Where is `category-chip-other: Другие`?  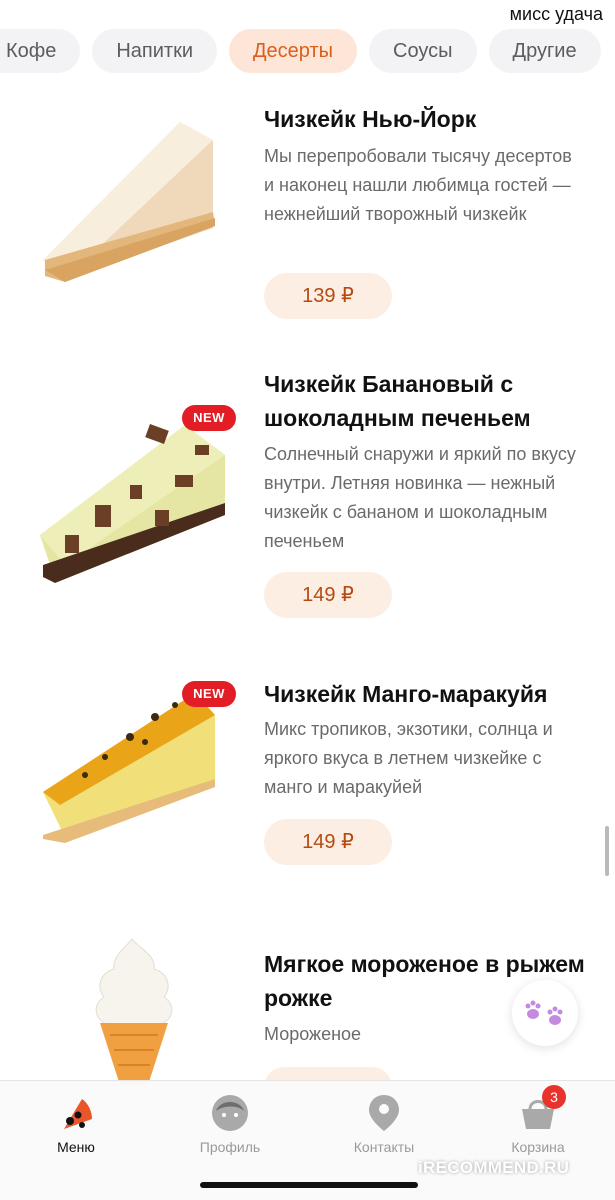 category-chip-other: Другие is located at coordinates (544, 51).